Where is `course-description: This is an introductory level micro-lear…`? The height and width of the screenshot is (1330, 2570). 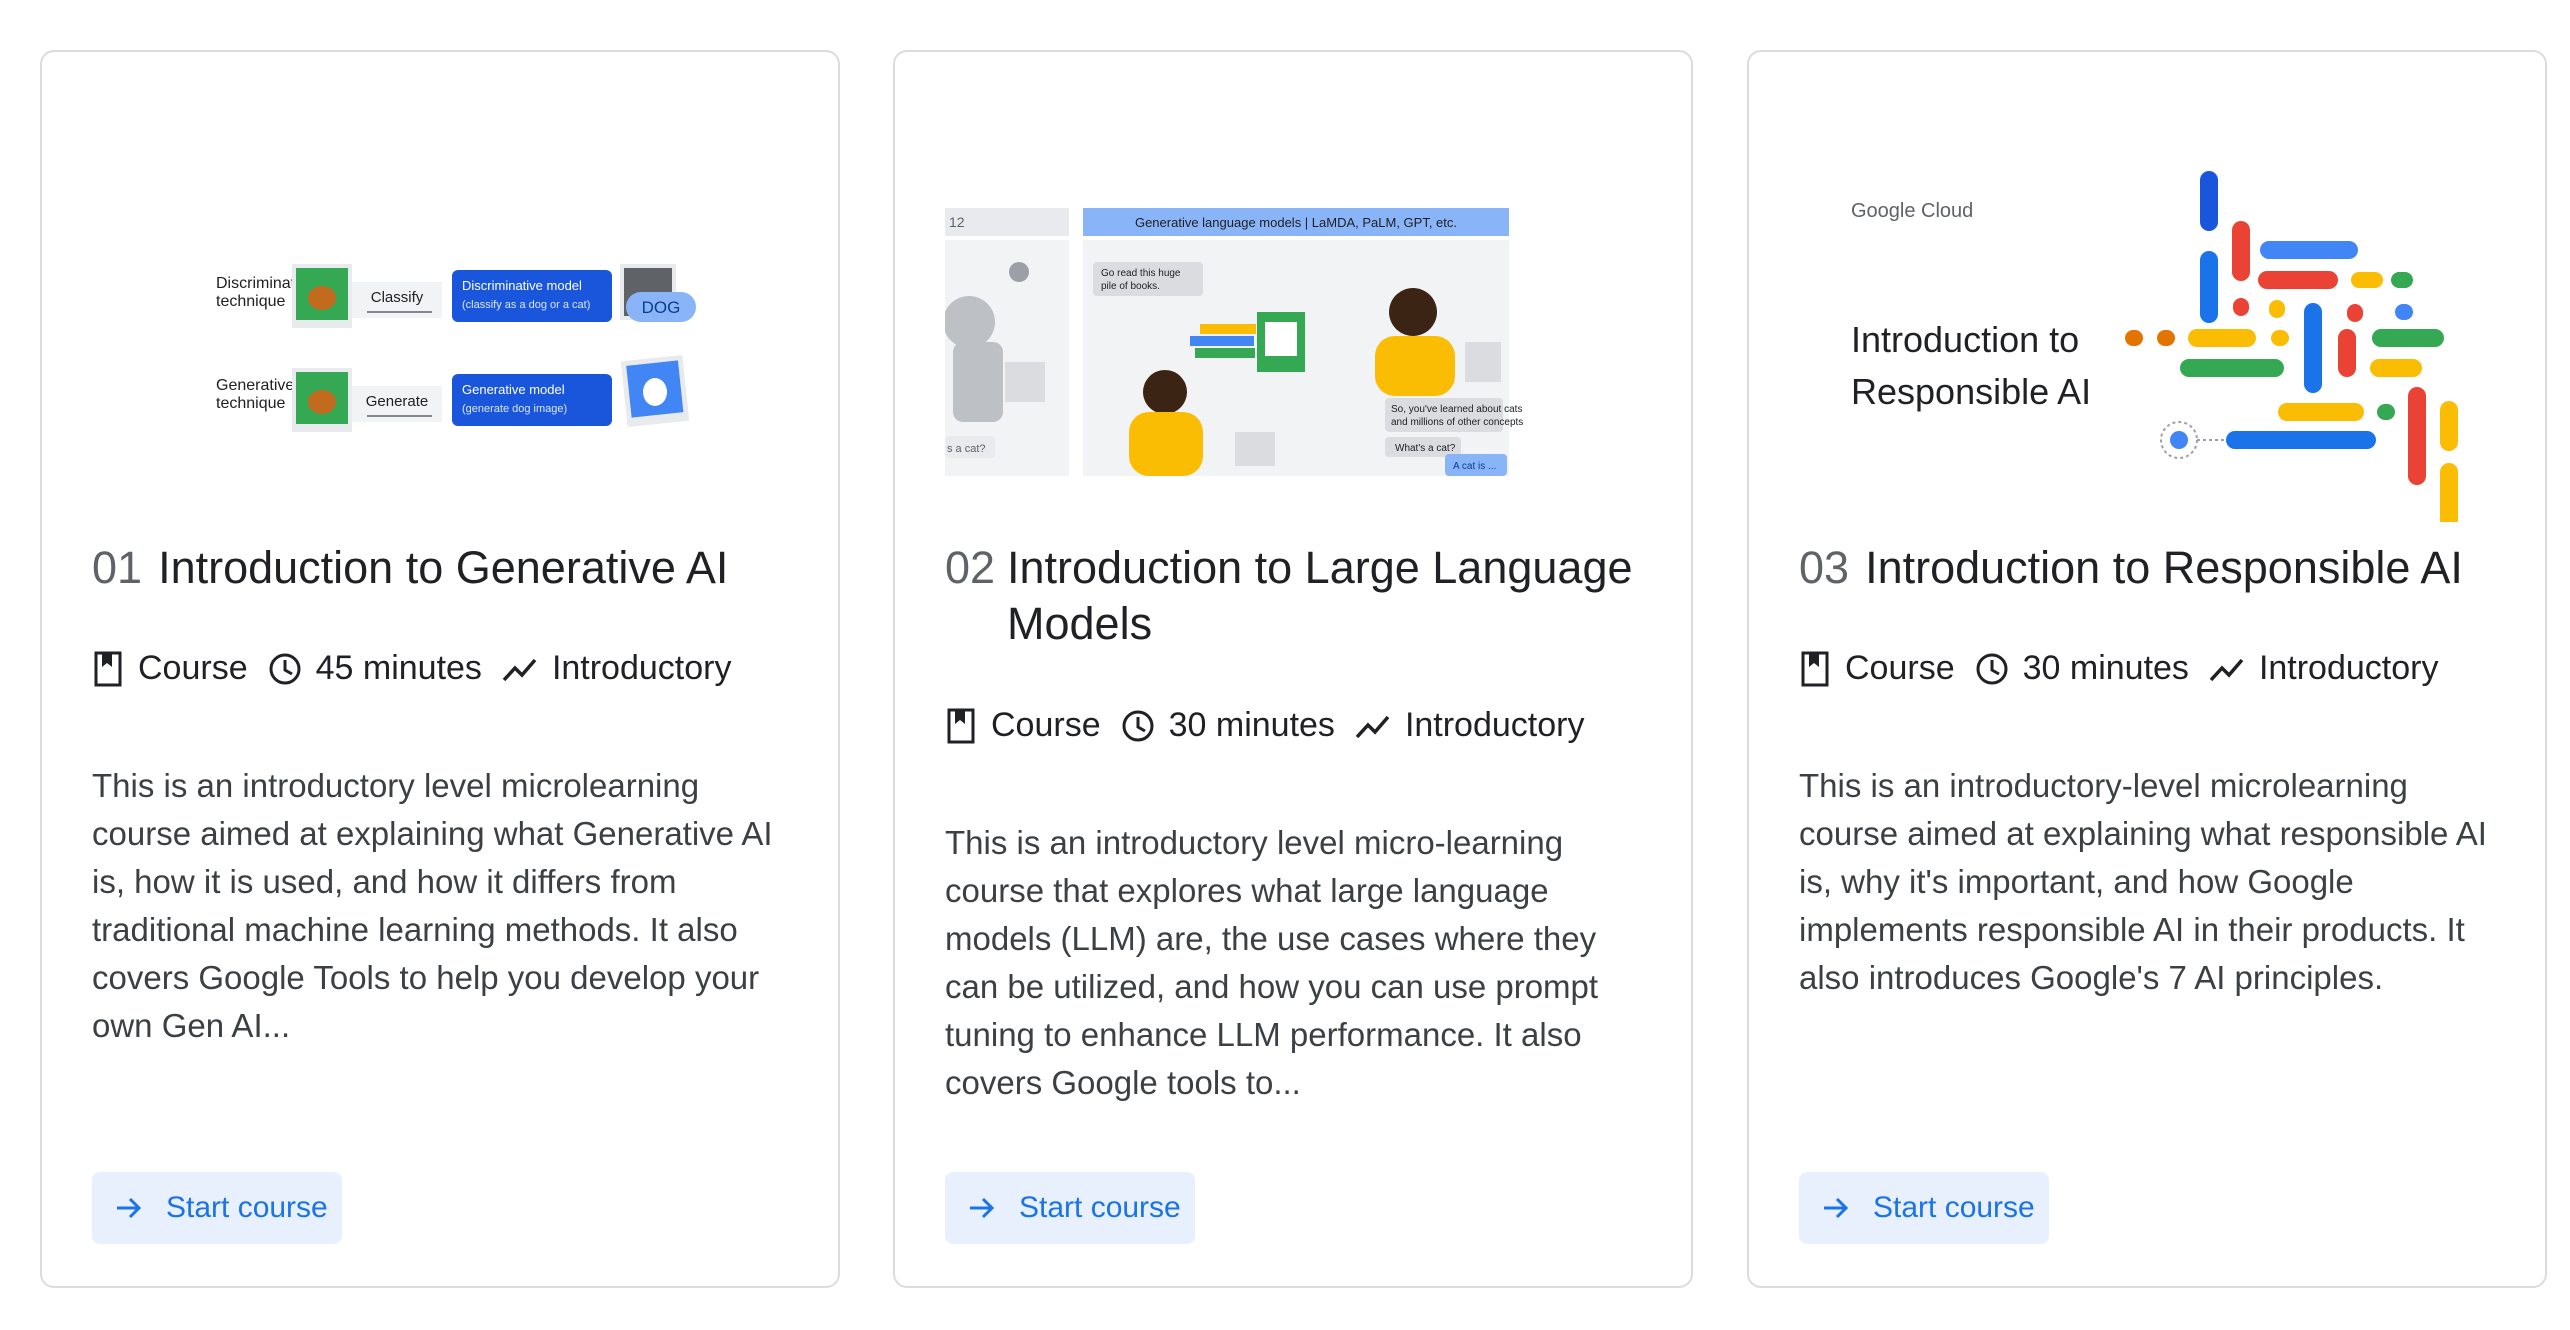
course-description: This is an introductory level micro-lear… is located at coordinates (1272, 962).